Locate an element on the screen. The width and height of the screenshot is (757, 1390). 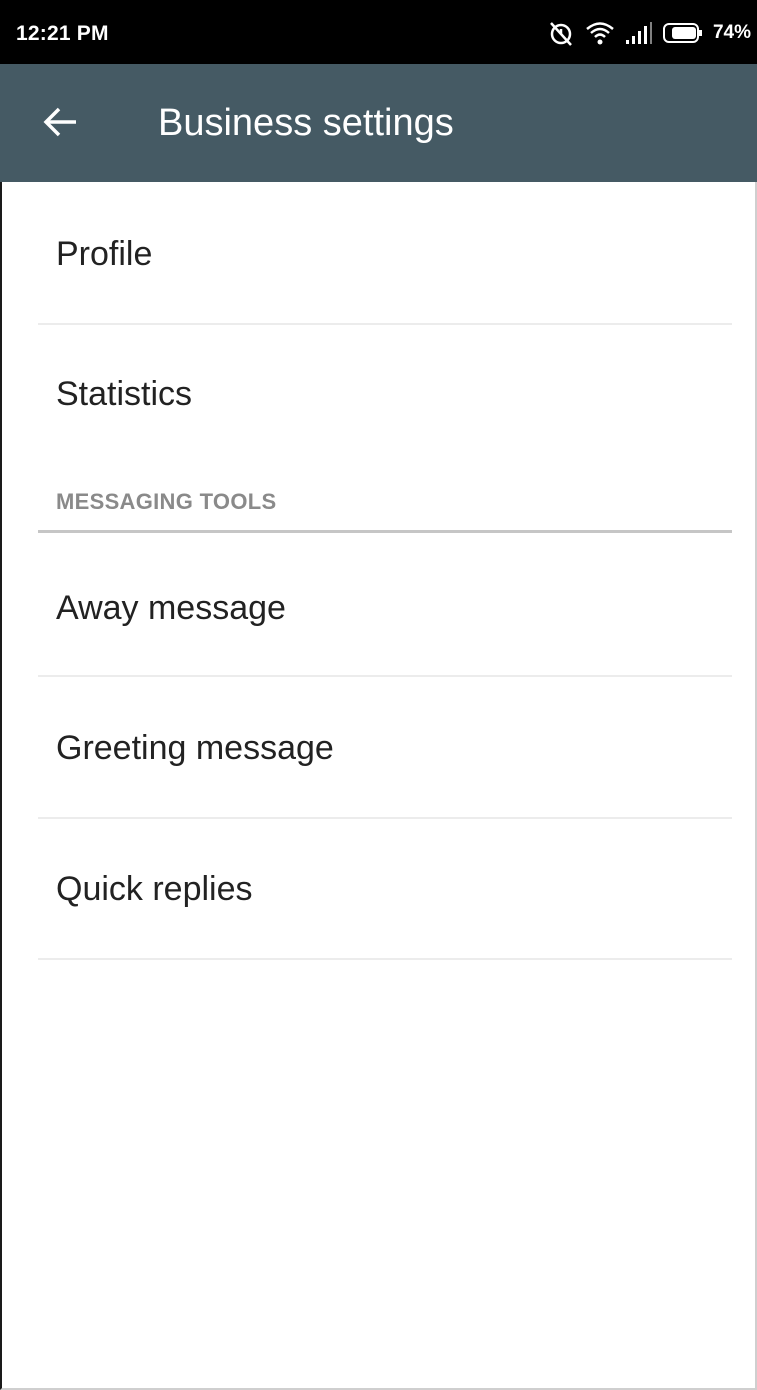
status-bar: 12:21 PM 74% is located at coordinates (378, 32).